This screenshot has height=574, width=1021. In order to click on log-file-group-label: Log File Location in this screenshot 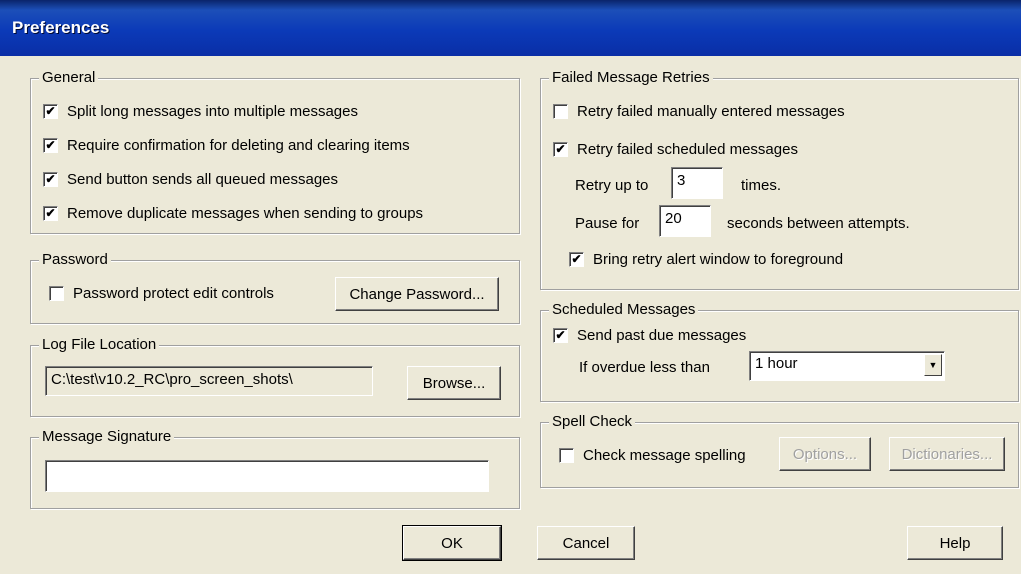, I will do `click(99, 345)`.